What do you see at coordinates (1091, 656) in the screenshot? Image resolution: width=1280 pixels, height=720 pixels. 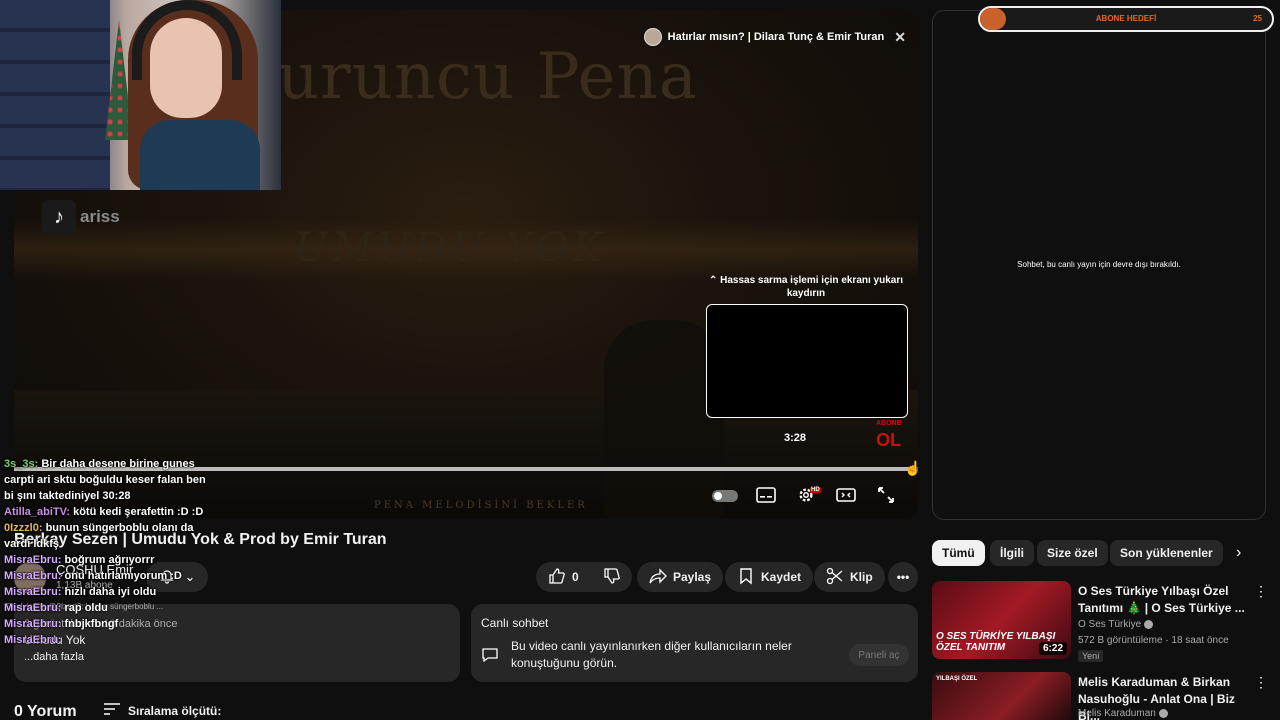 I see `new-badge: Yeni` at bounding box center [1091, 656].